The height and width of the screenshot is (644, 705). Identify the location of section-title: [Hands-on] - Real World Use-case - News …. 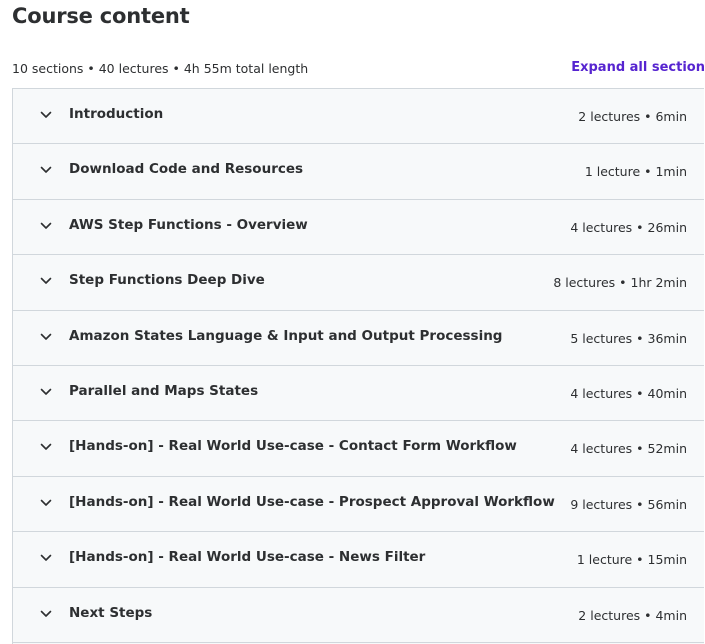
(247, 557).